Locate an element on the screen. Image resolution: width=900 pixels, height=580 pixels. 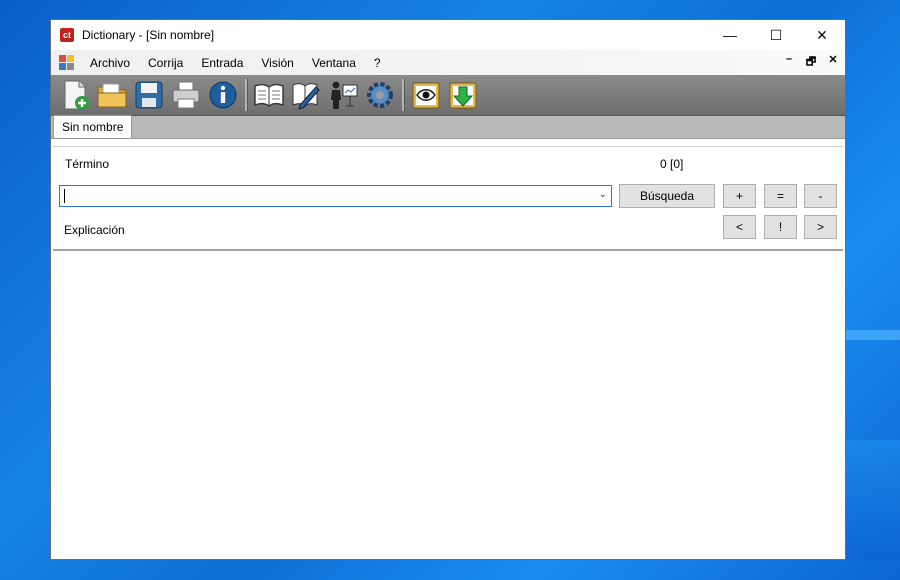
maximize-button: ☐ is located at coordinates (776, 35).